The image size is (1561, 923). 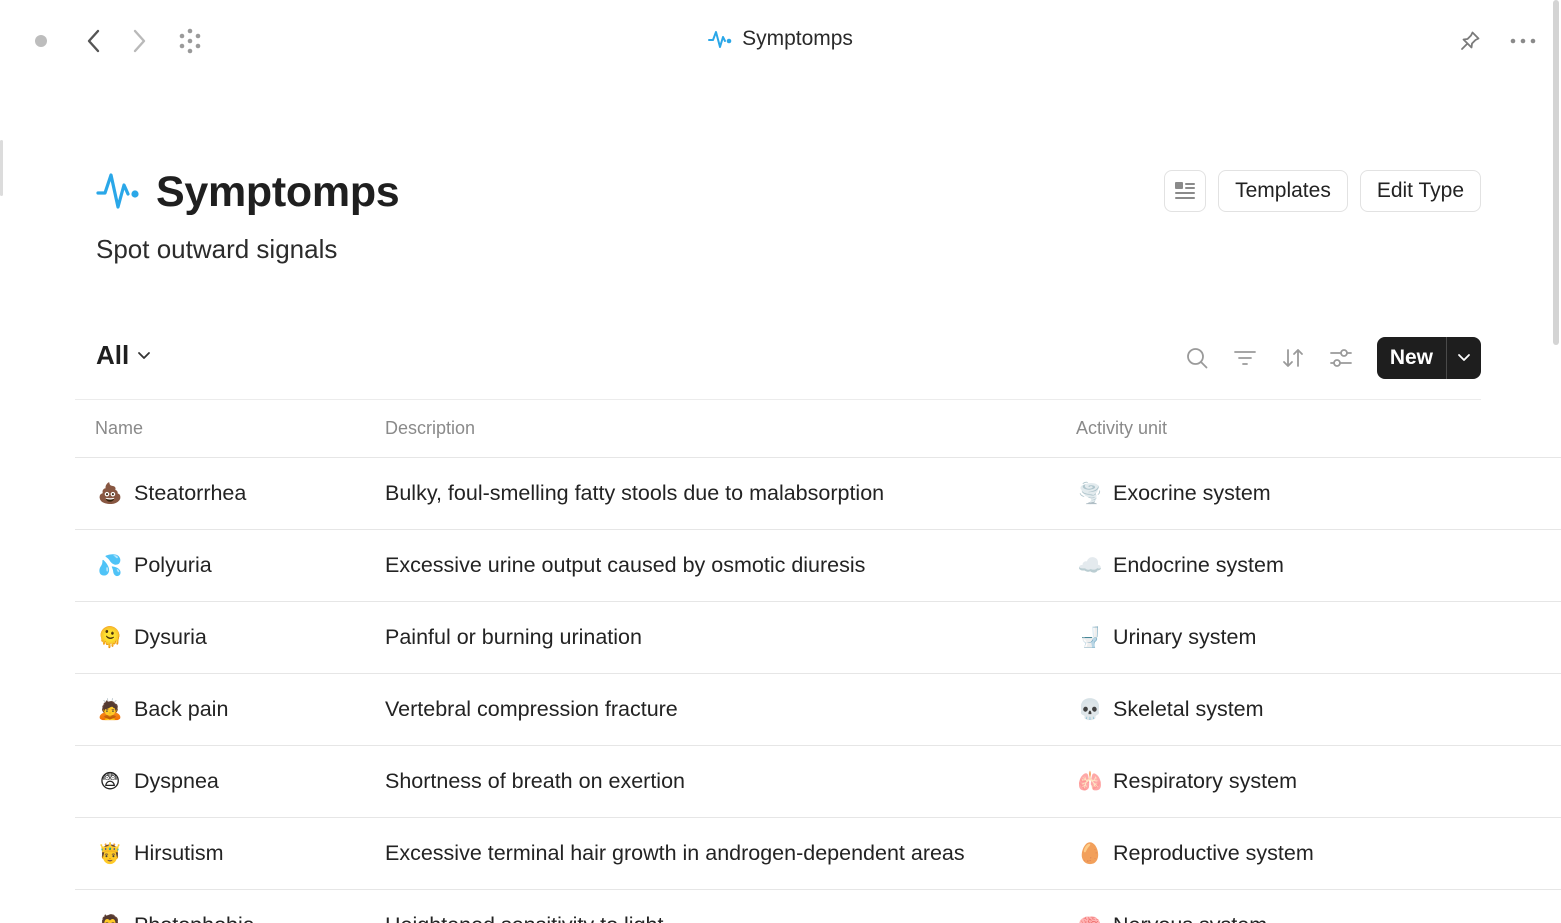 What do you see at coordinates (535, 781) in the screenshot?
I see `cell-description: Shortness of breath on exertion` at bounding box center [535, 781].